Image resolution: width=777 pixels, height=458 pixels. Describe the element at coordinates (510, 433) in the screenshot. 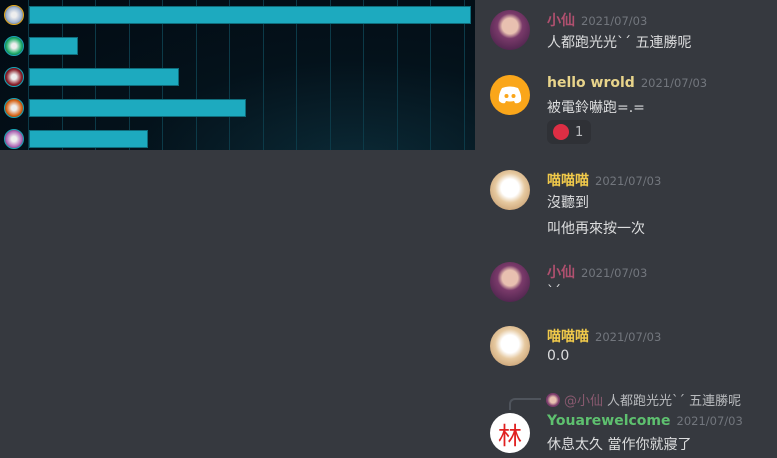

I see `avatar: 林` at that location.